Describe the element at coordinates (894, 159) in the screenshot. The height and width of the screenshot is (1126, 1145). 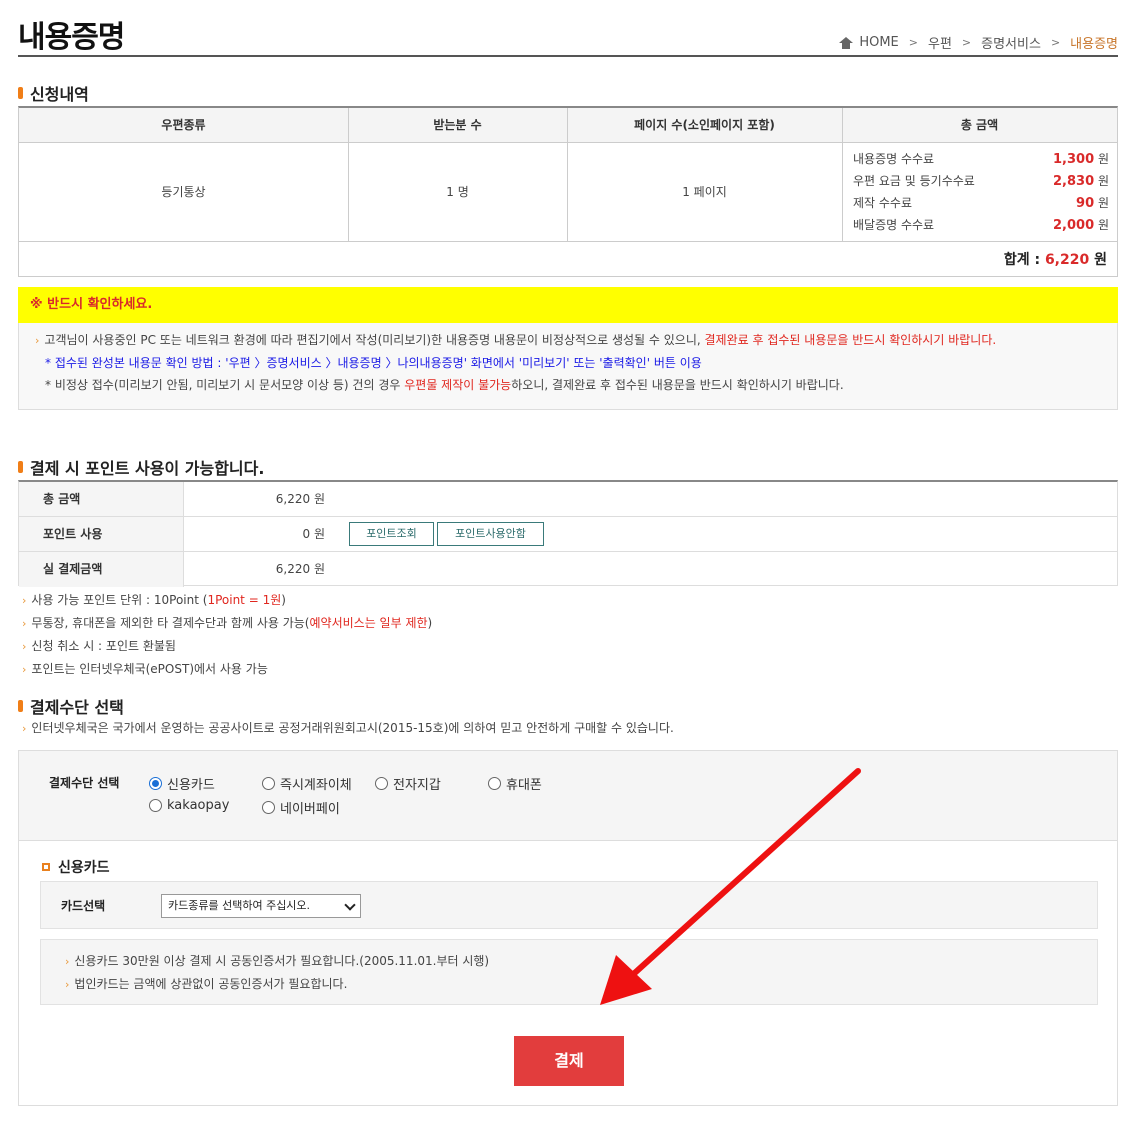
I see `fee-label: 내용증명 수수료` at that location.